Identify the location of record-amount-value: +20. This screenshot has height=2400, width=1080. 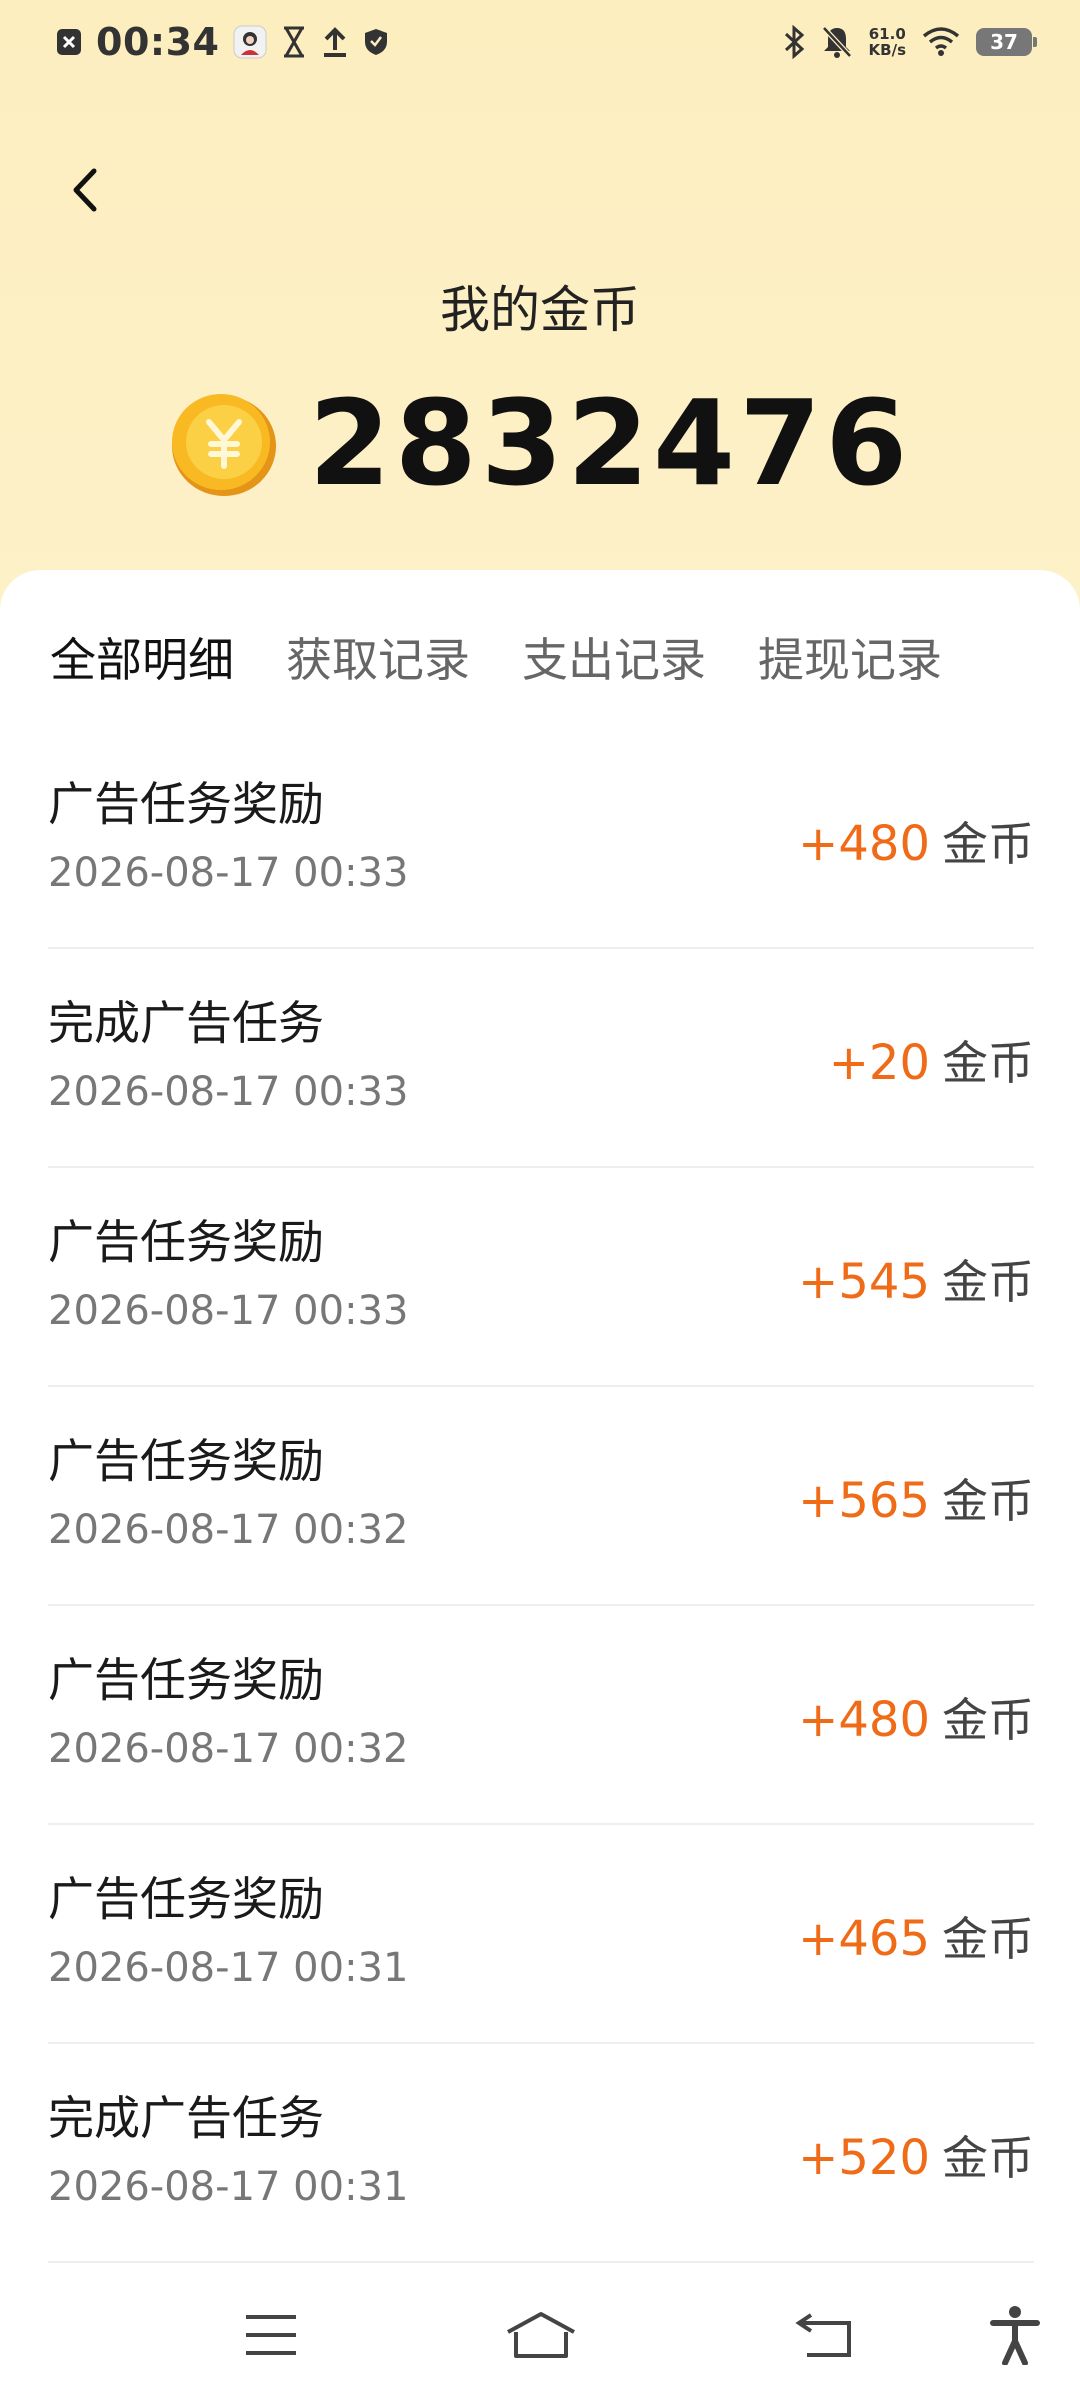
(879, 1063).